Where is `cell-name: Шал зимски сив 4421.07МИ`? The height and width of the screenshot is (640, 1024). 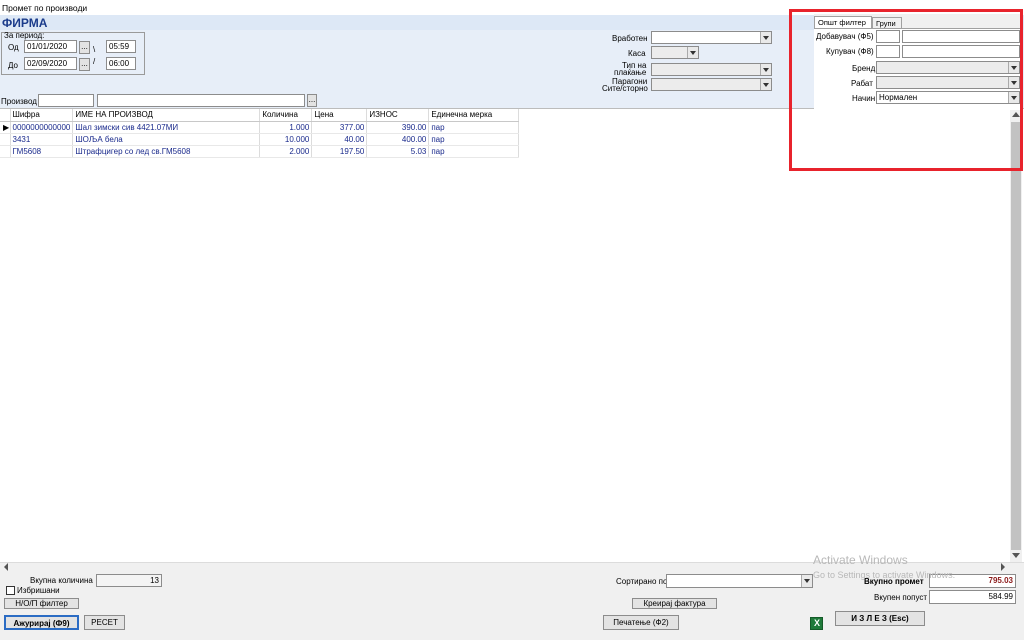
cell-name: Шал зимски сив 4421.07МИ is located at coordinates (166, 127).